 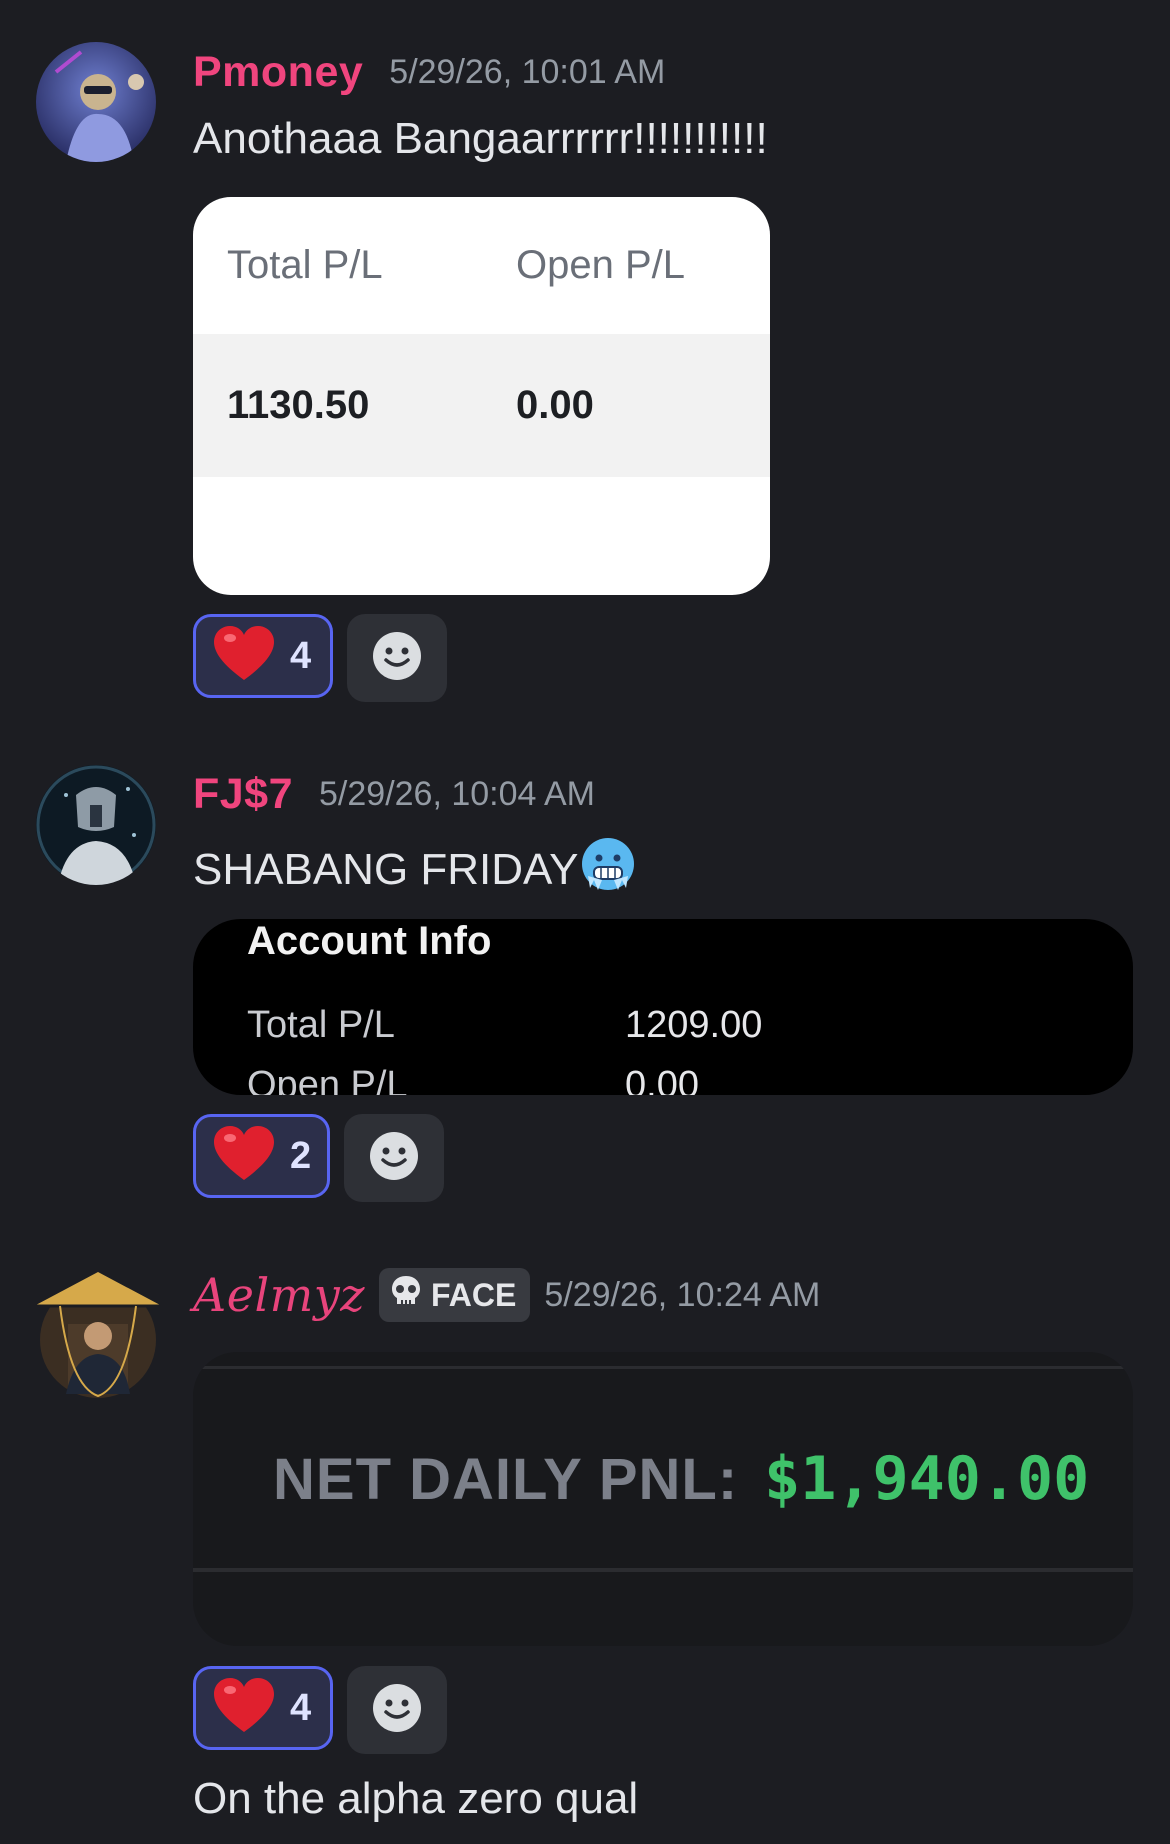 What do you see at coordinates (321, 1025) in the screenshot?
I see `total-pl-label: Total P/L` at bounding box center [321, 1025].